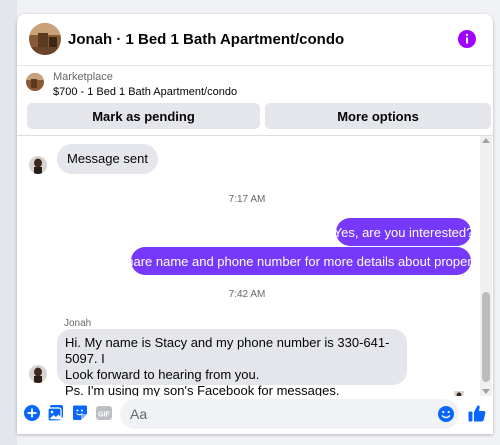  Describe the element at coordinates (45, 39) in the screenshot. I see `header-avatar` at that location.